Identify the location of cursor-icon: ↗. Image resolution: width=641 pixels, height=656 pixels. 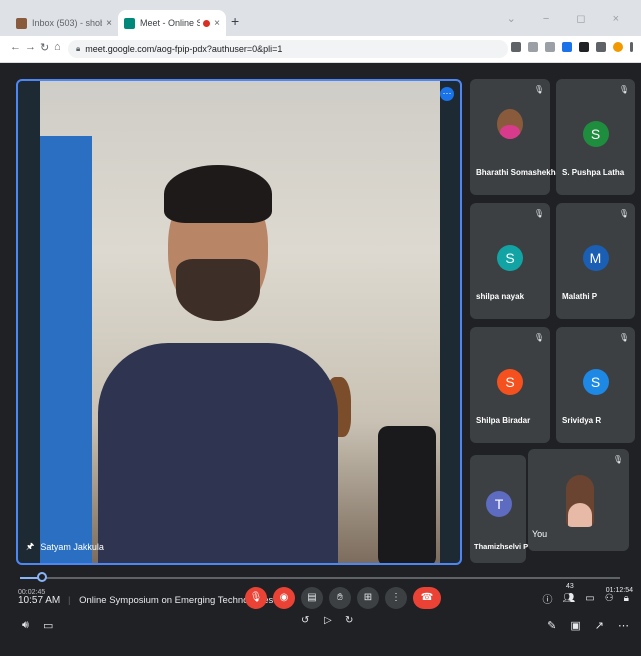
(599, 625).